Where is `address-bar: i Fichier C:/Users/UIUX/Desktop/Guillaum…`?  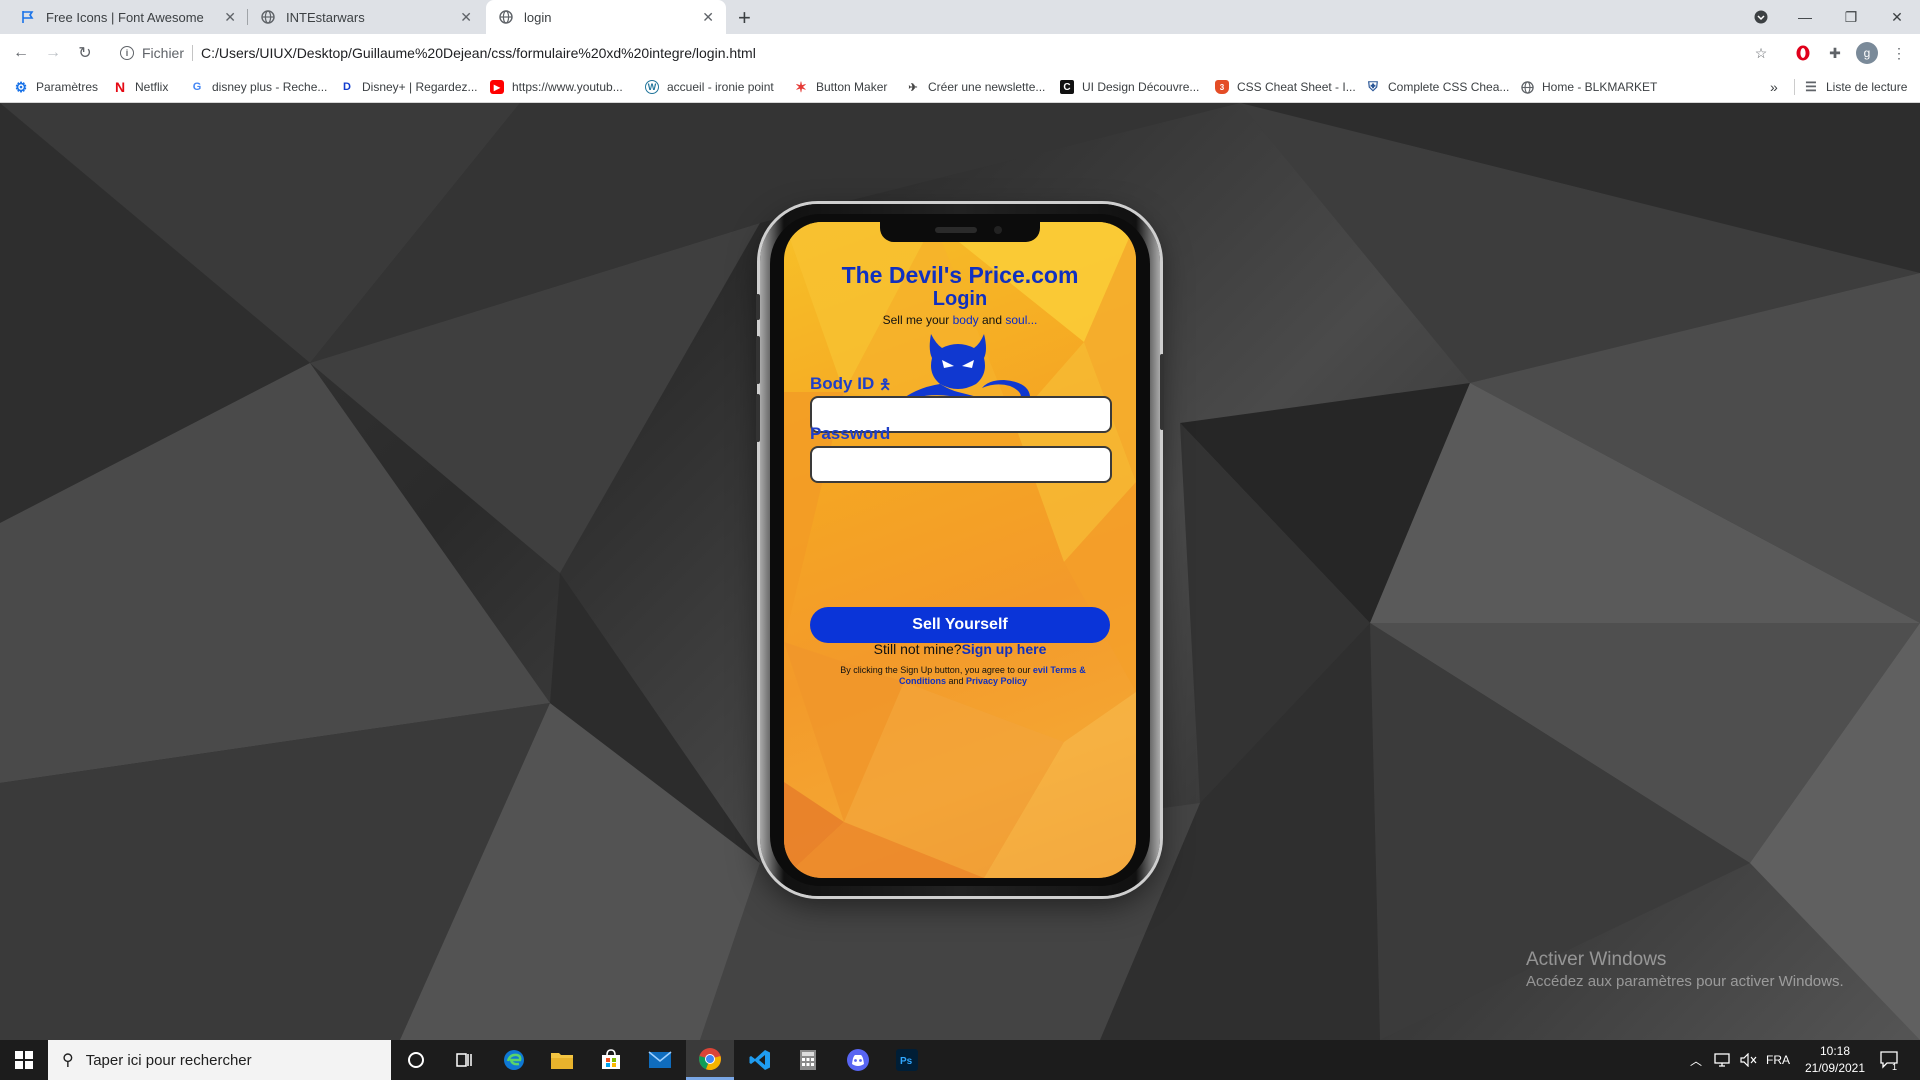
address-bar: i Fichier C:/Users/UIUX/Desktop/Guillaum… is located at coordinates (941, 53).